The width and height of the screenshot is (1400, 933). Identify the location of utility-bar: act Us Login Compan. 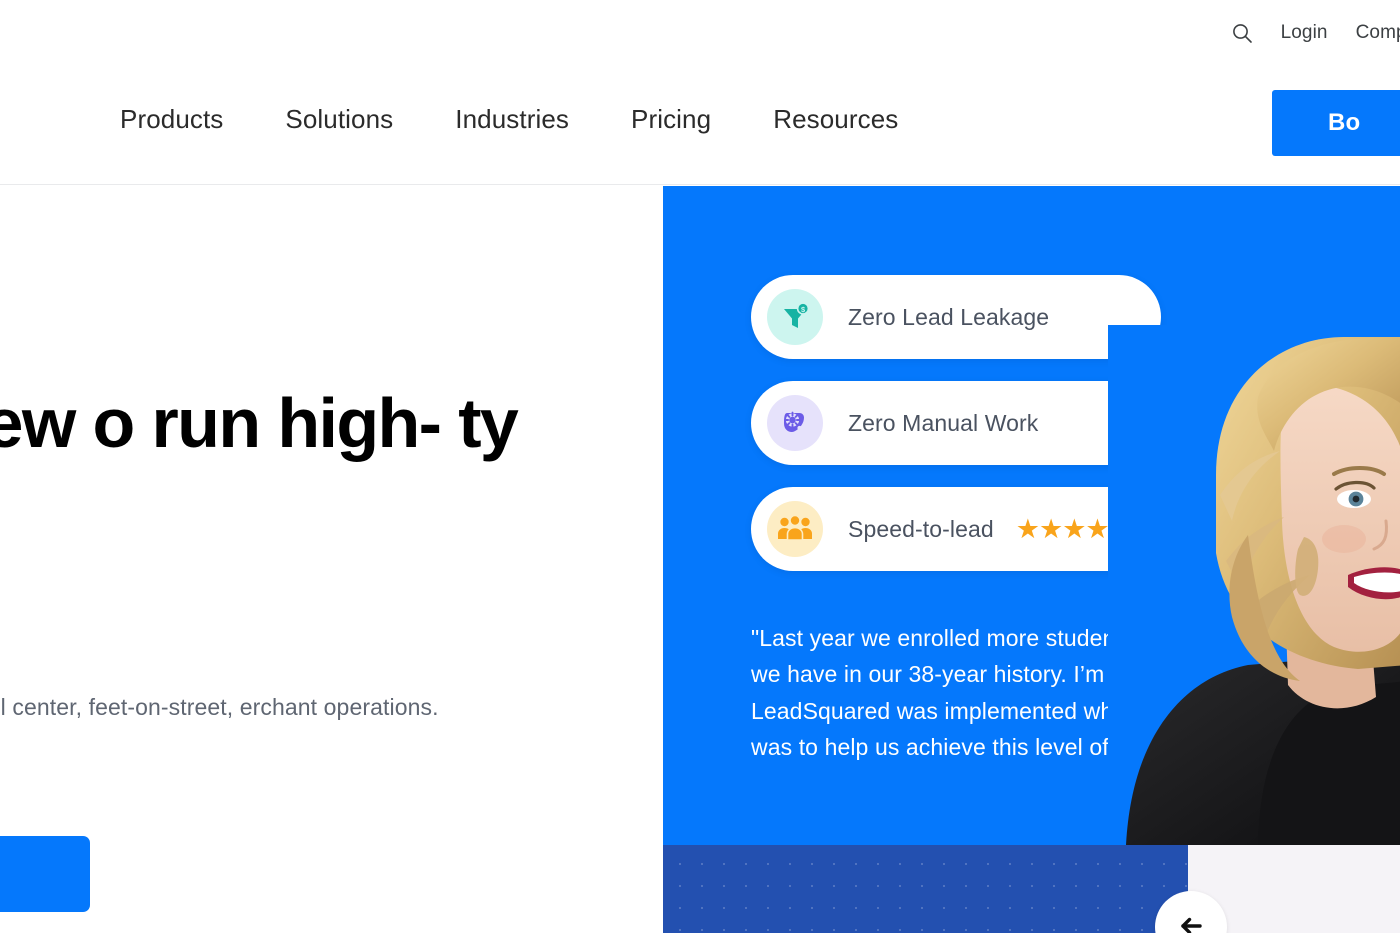
(700, 34).